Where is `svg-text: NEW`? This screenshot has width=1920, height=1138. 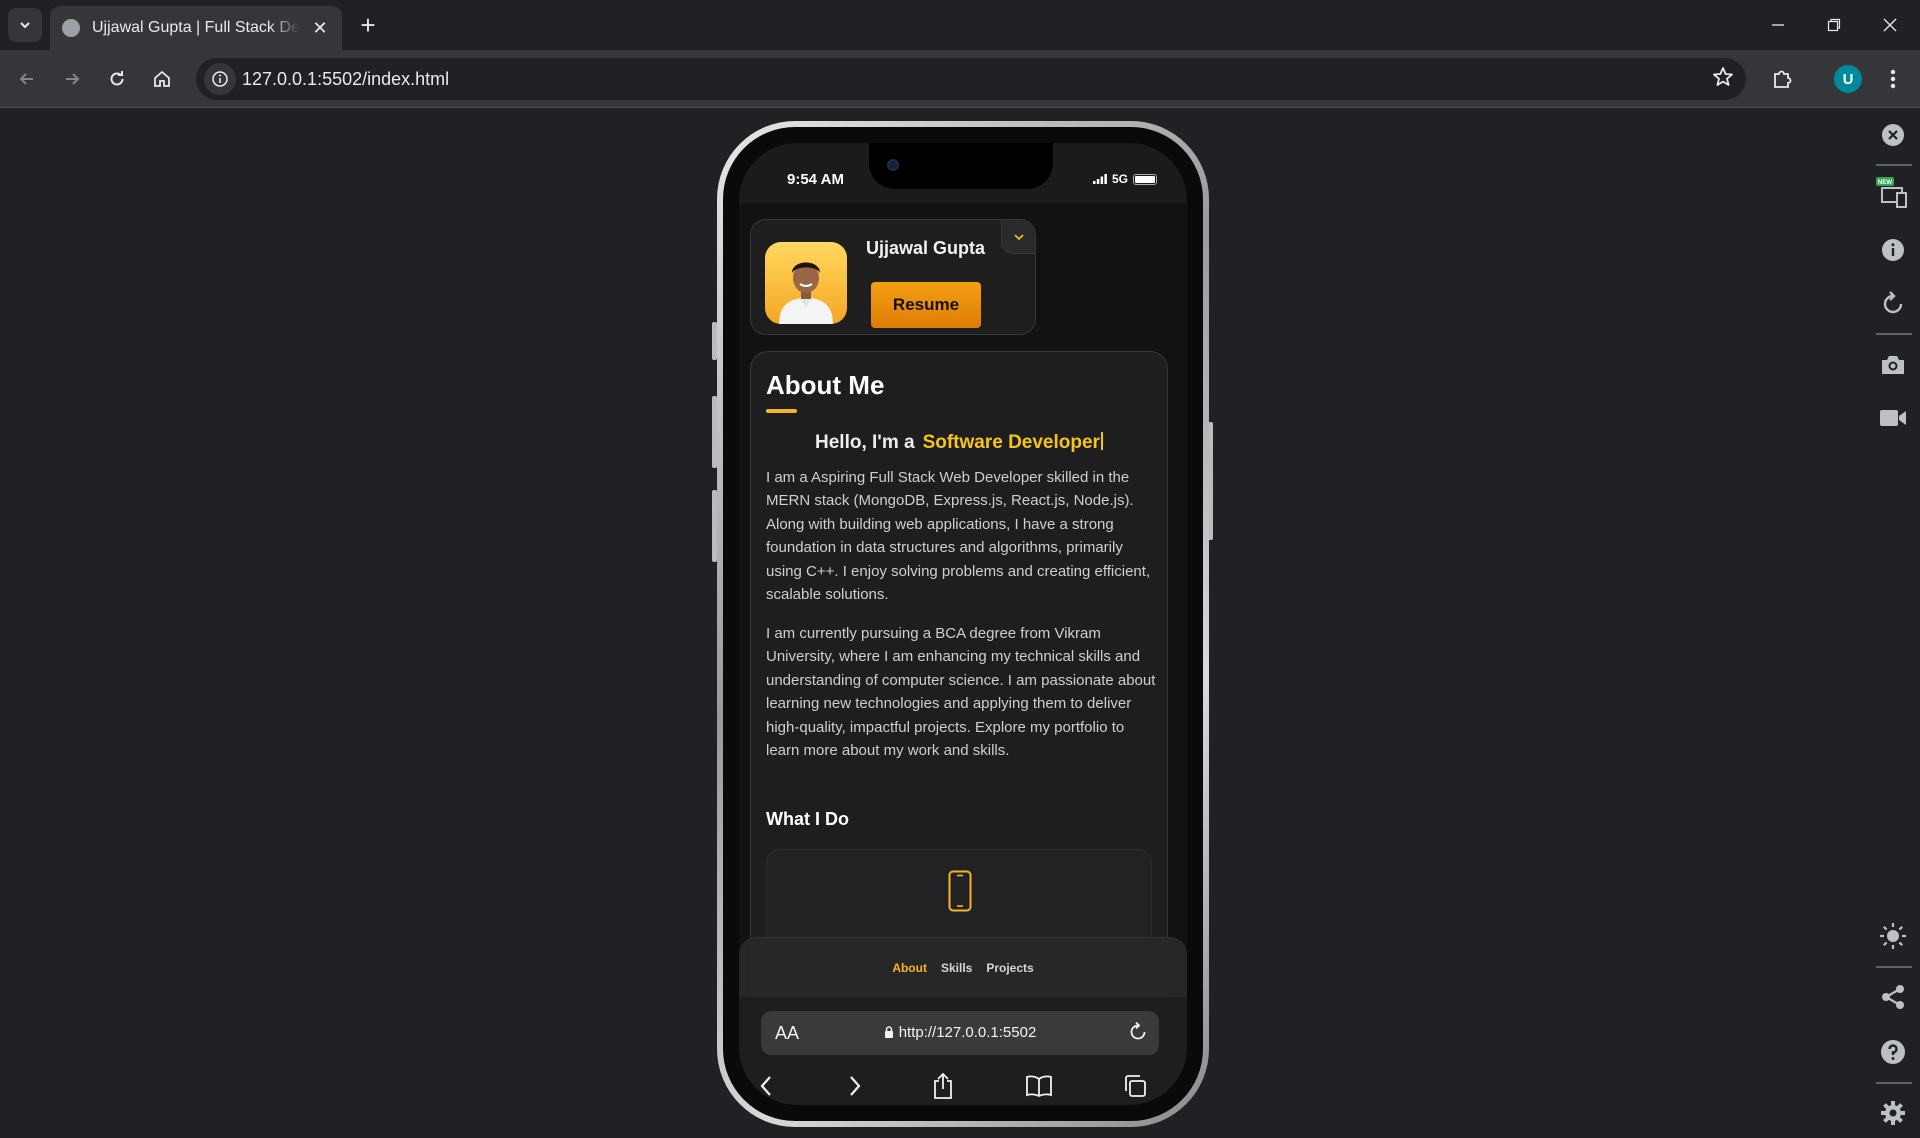 svg-text: NEW is located at coordinates (1885, 183).